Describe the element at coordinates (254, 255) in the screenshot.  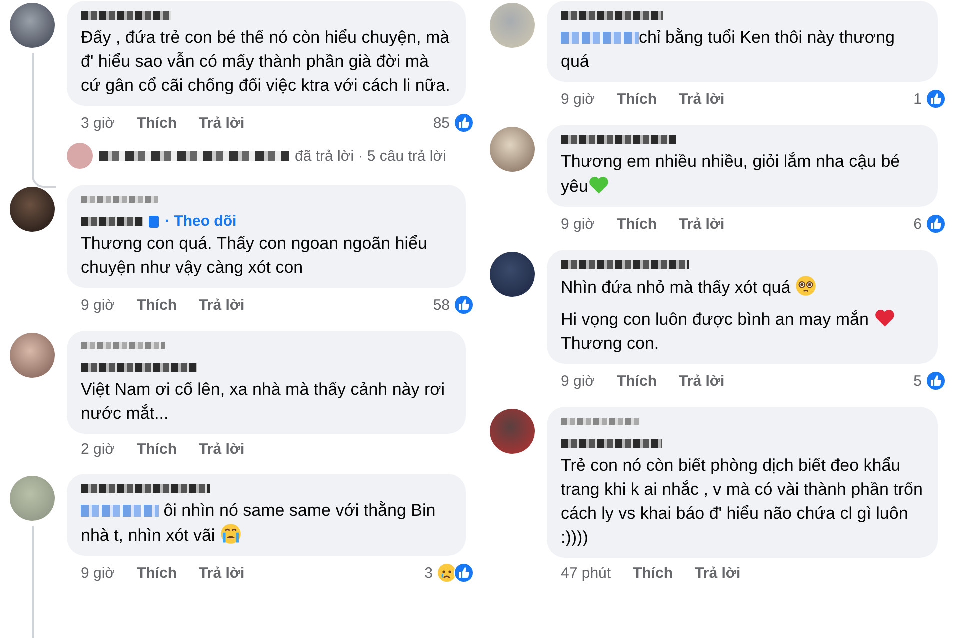
I see `comment-text: Thương con quá. Thấy con ngoan ngoãn hiểu chuyện như vậy càng xót con` at that location.